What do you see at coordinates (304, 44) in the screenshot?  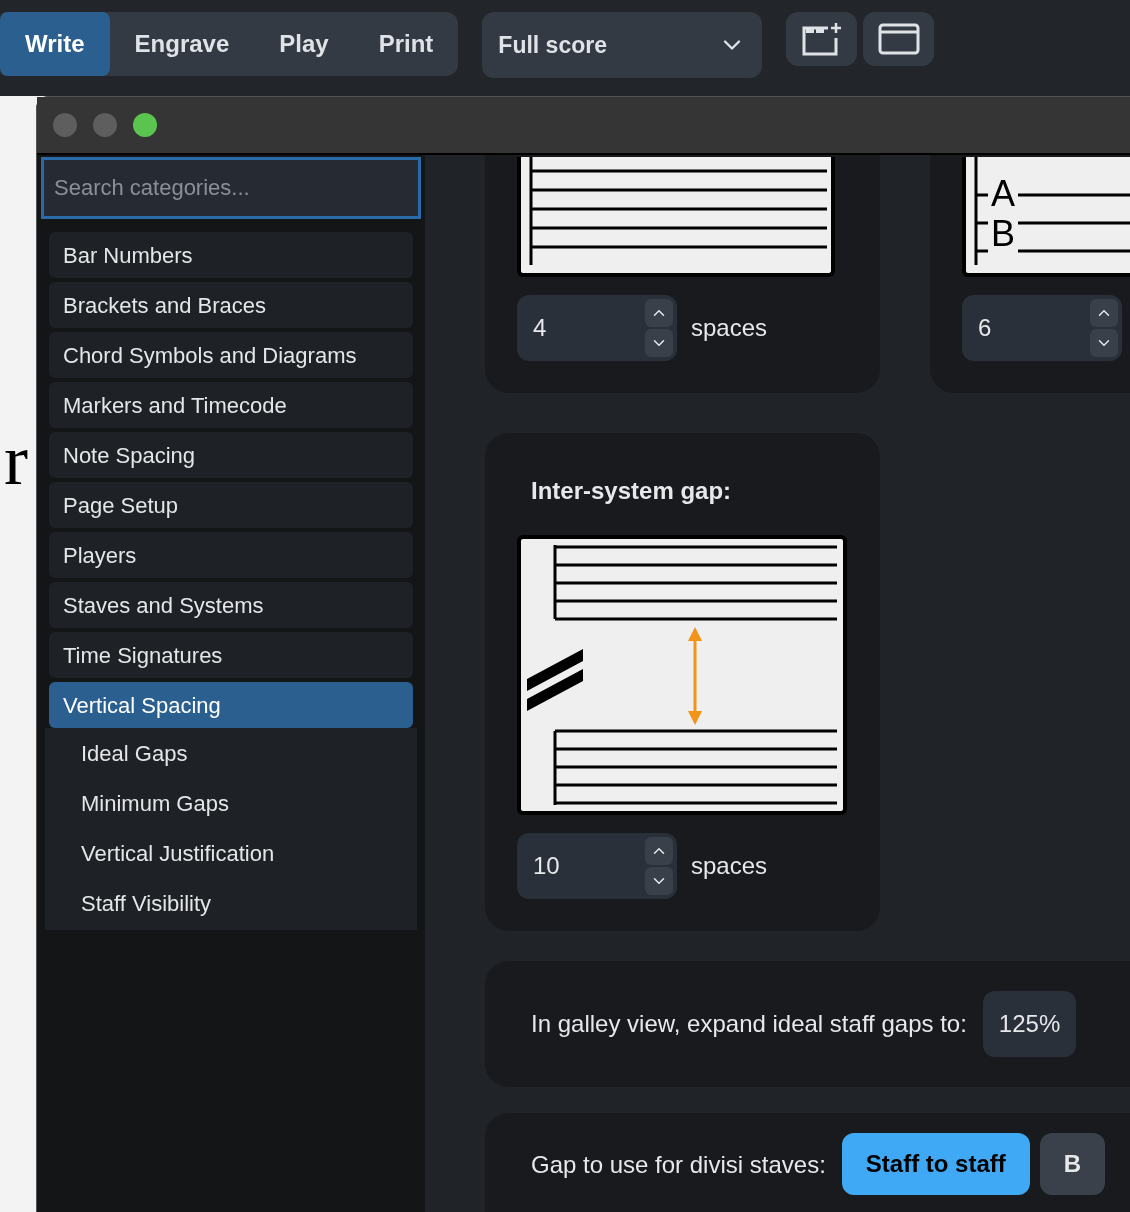 I see `mode-tab: Play` at bounding box center [304, 44].